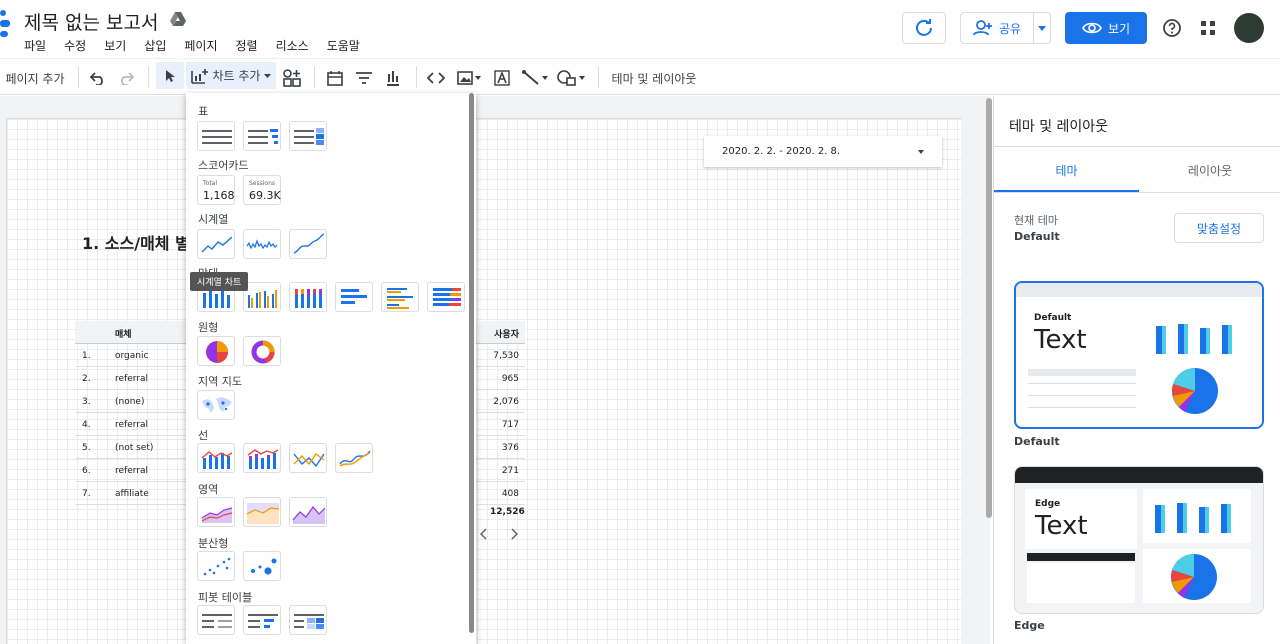  I want to click on help-icon, so click(1172, 28).